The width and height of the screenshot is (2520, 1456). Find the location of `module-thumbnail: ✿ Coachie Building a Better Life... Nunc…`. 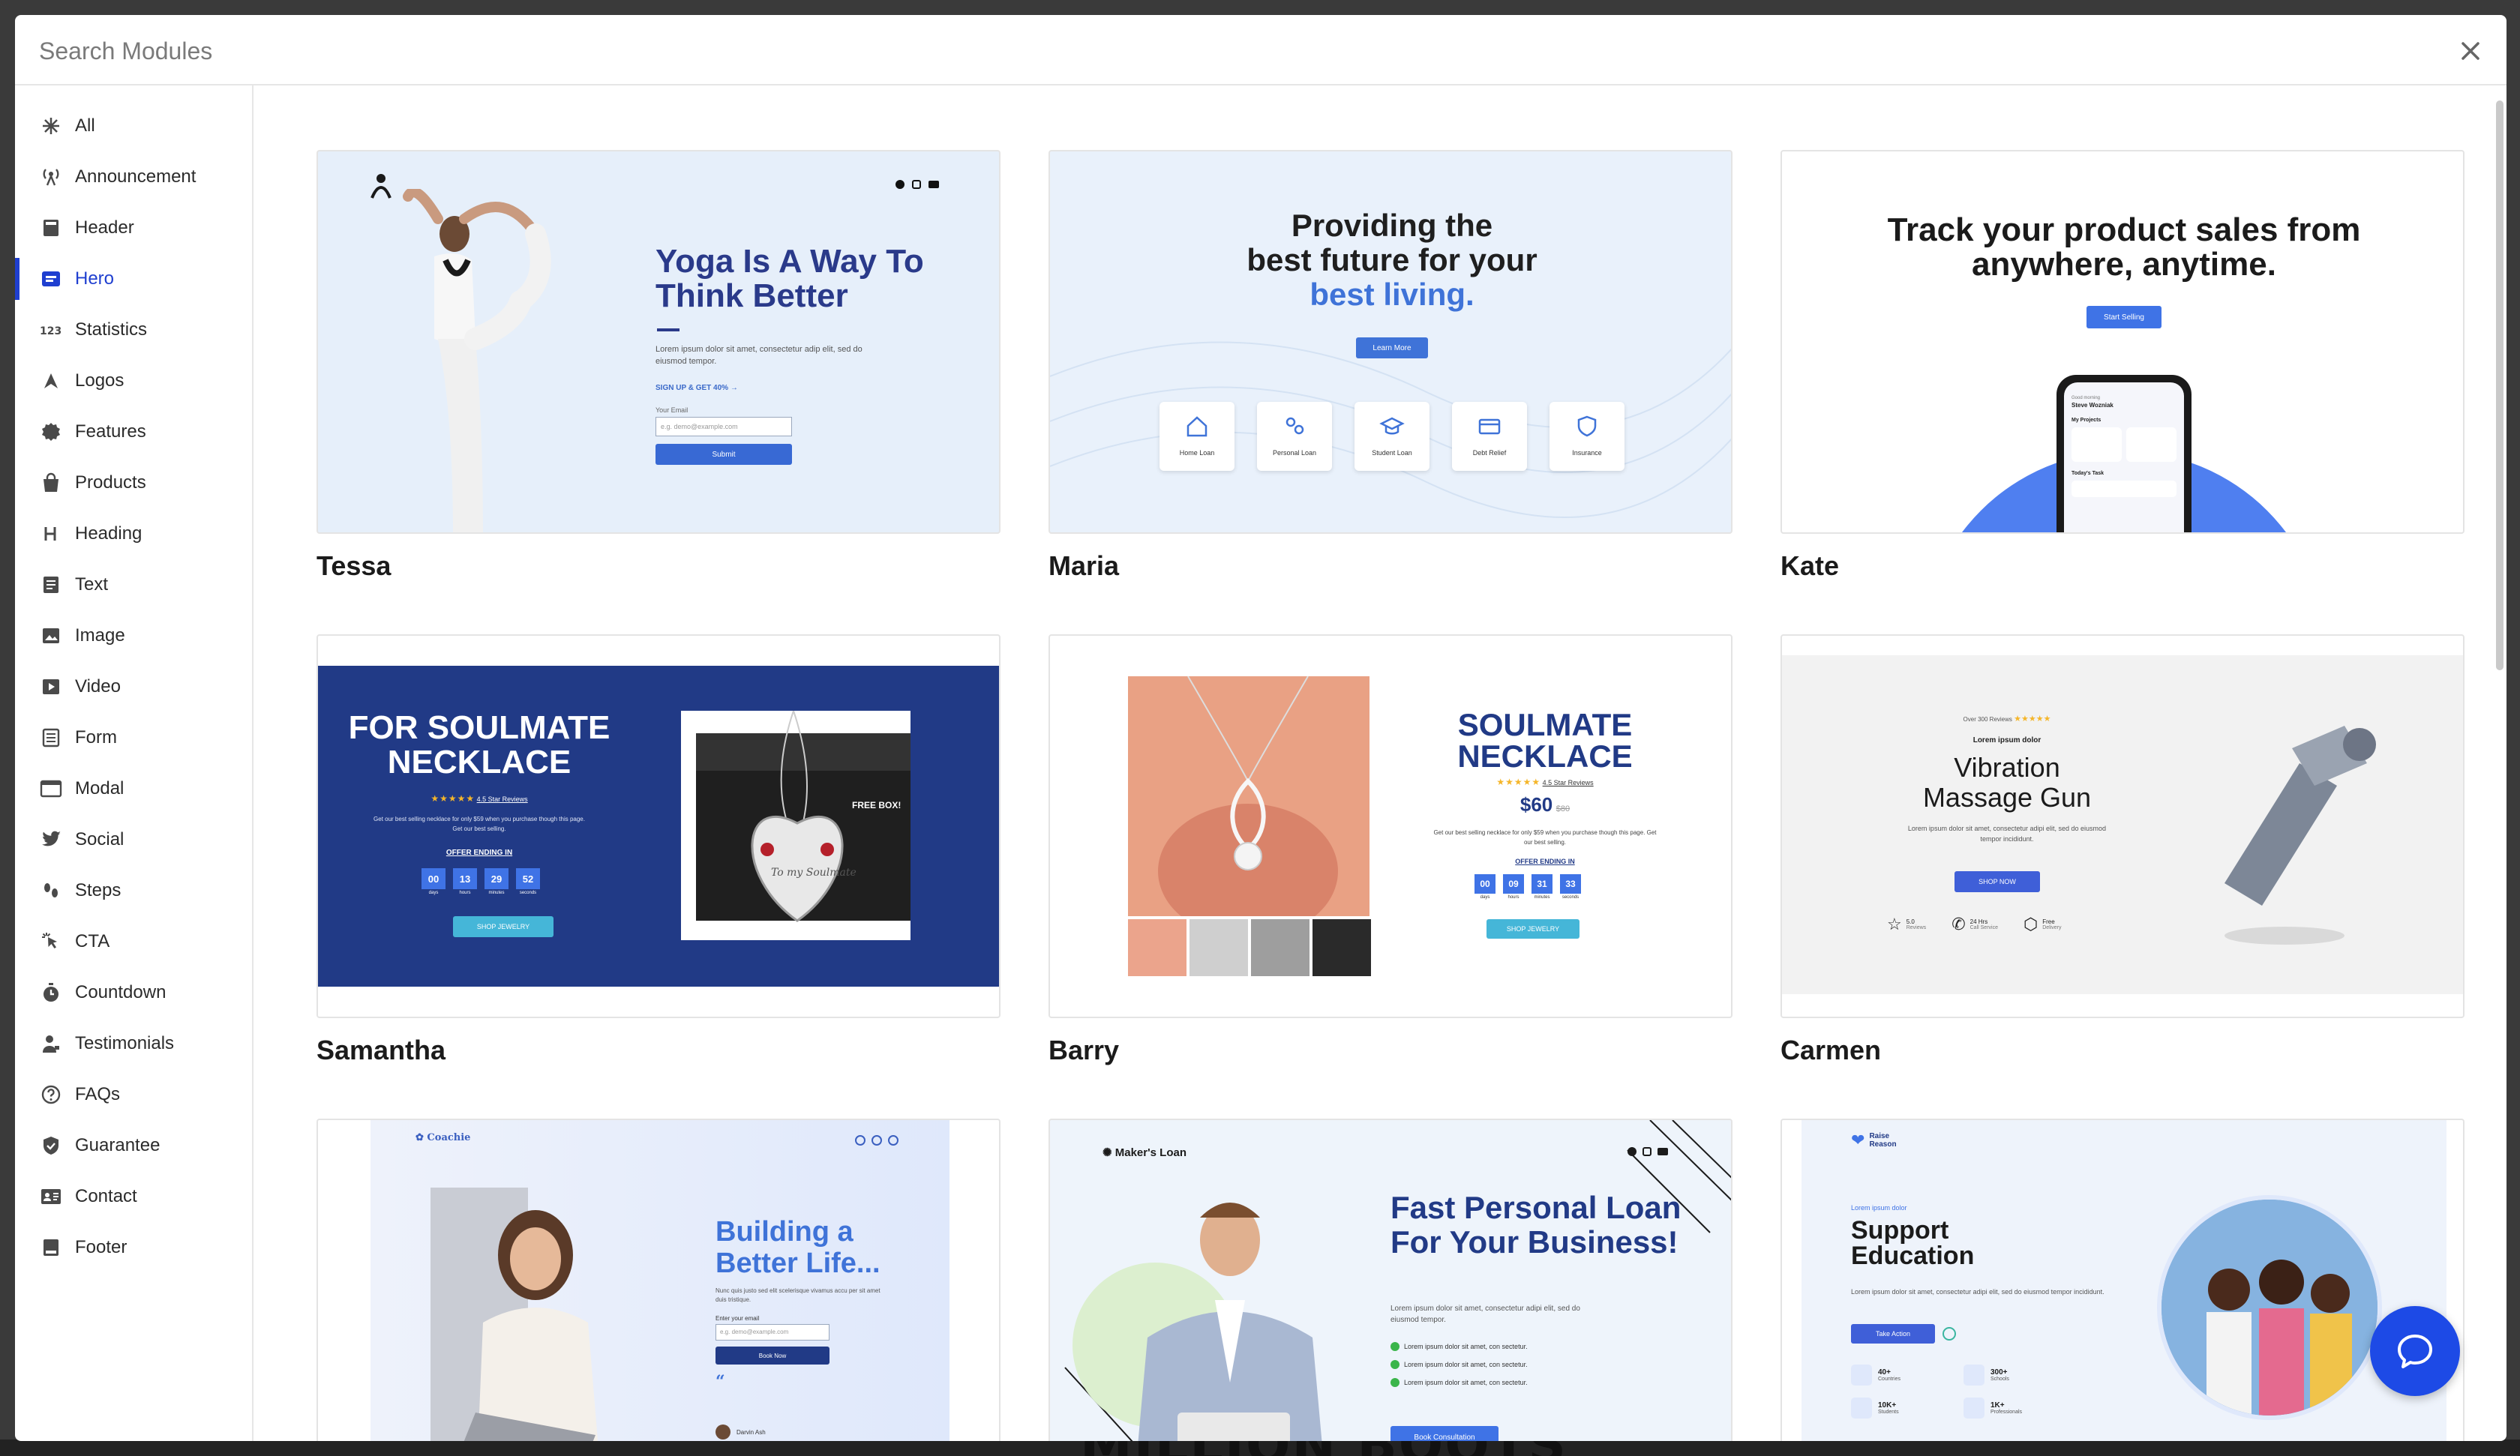

module-thumbnail: ✿ Coachie Building a Better Life... Nunc… is located at coordinates (658, 1280).